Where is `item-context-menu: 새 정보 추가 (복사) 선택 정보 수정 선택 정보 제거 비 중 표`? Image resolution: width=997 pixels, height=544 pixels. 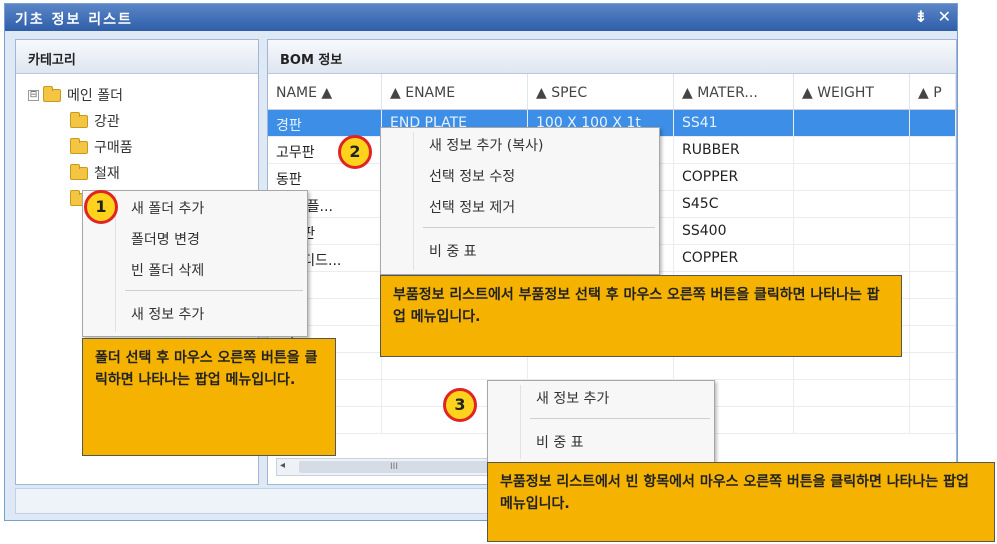 item-context-menu: 새 정보 추가 (복사) 선택 정보 수정 선택 정보 제거 비 중 표 is located at coordinates (520, 201).